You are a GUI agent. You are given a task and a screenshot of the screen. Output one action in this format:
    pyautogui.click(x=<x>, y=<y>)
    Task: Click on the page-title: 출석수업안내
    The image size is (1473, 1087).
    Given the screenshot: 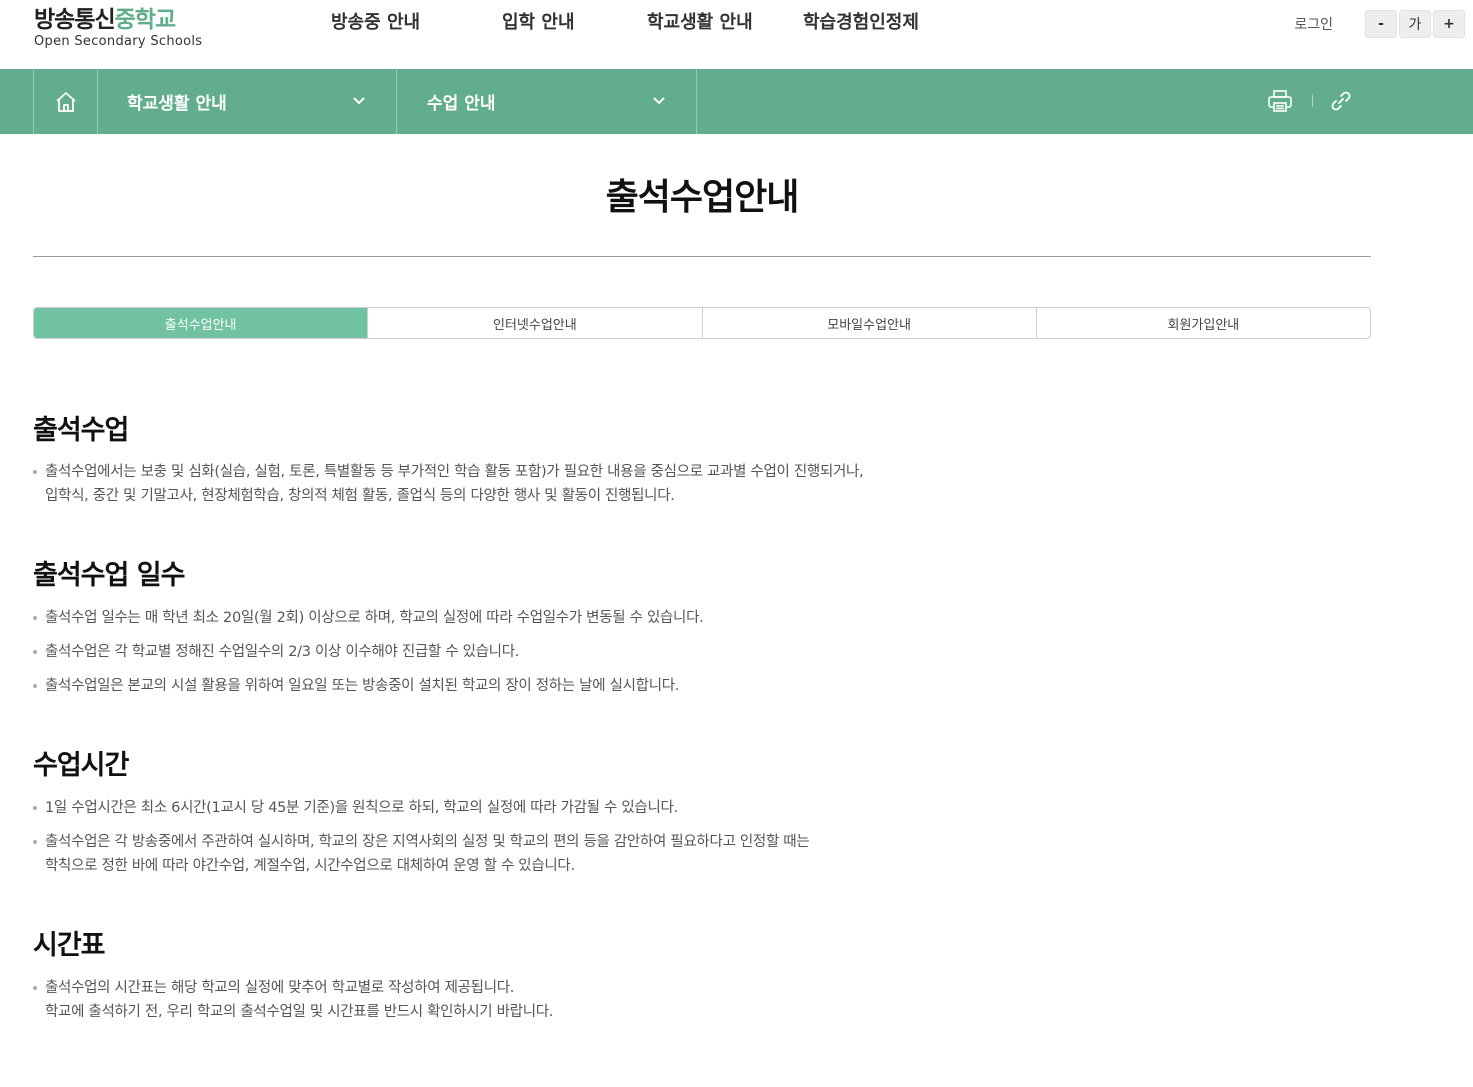 What is the action you would take?
    pyautogui.click(x=702, y=197)
    